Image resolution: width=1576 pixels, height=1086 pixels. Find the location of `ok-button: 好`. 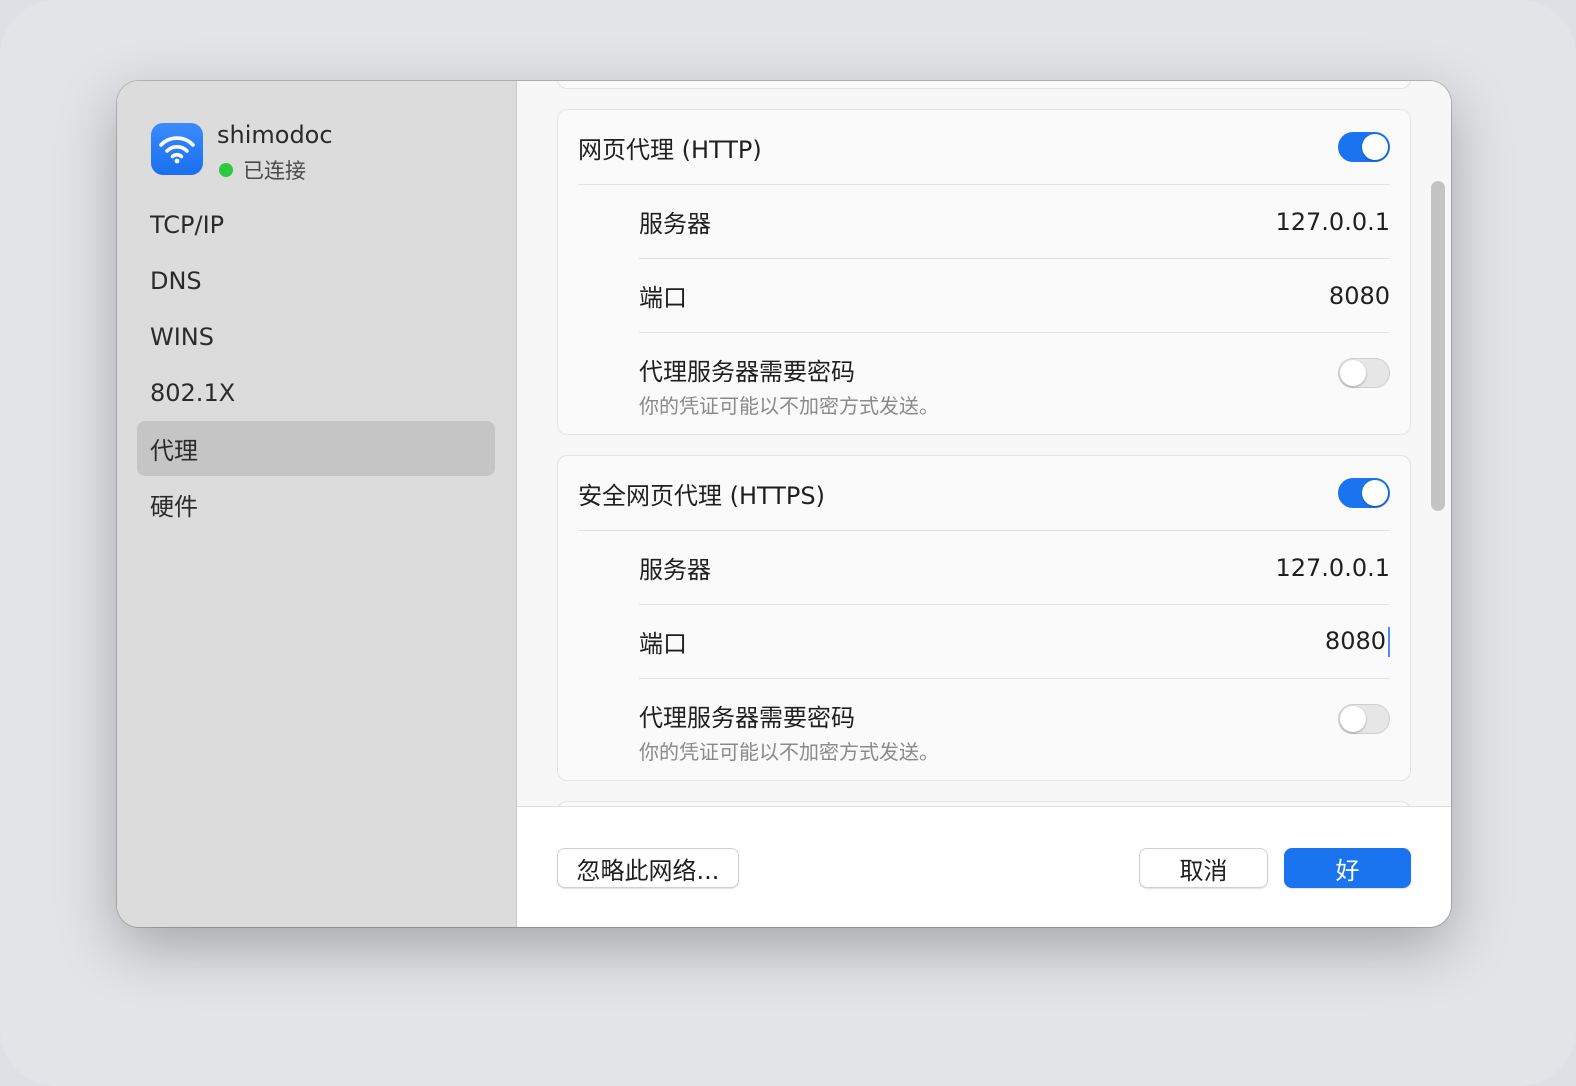

ok-button: 好 is located at coordinates (1347, 868).